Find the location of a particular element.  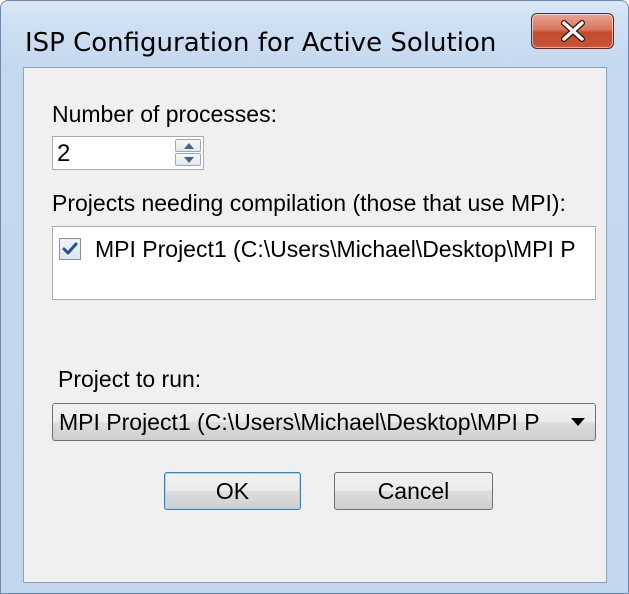

dropdown-arrow-icon is located at coordinates (578, 422).